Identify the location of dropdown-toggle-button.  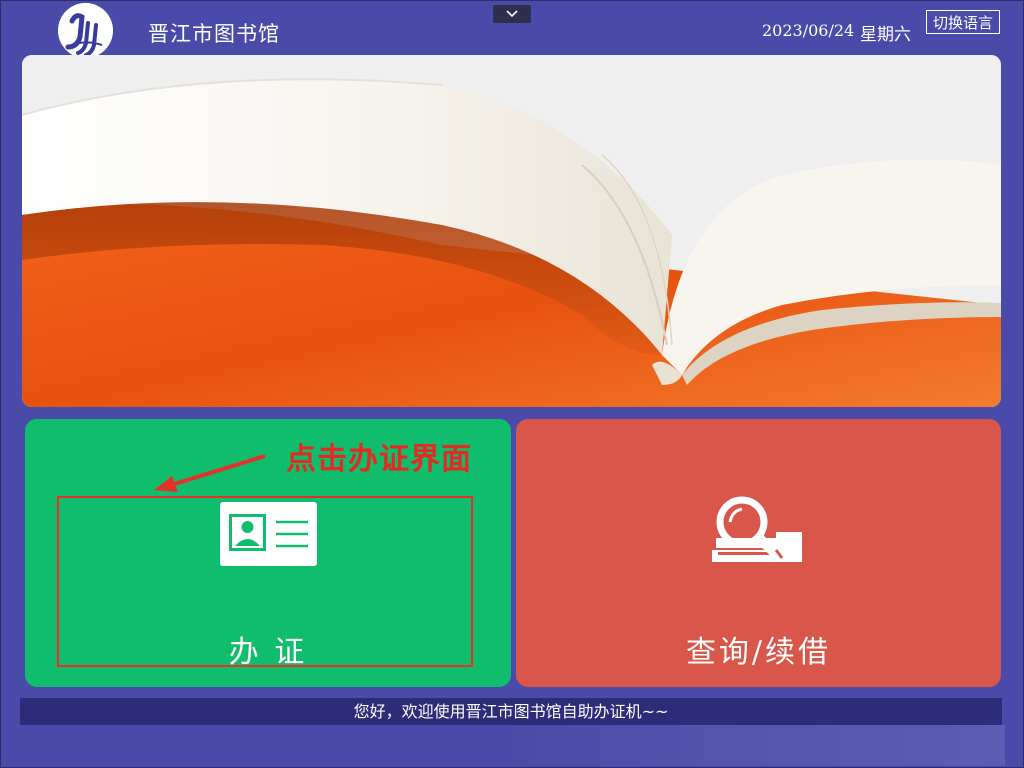
(512, 14).